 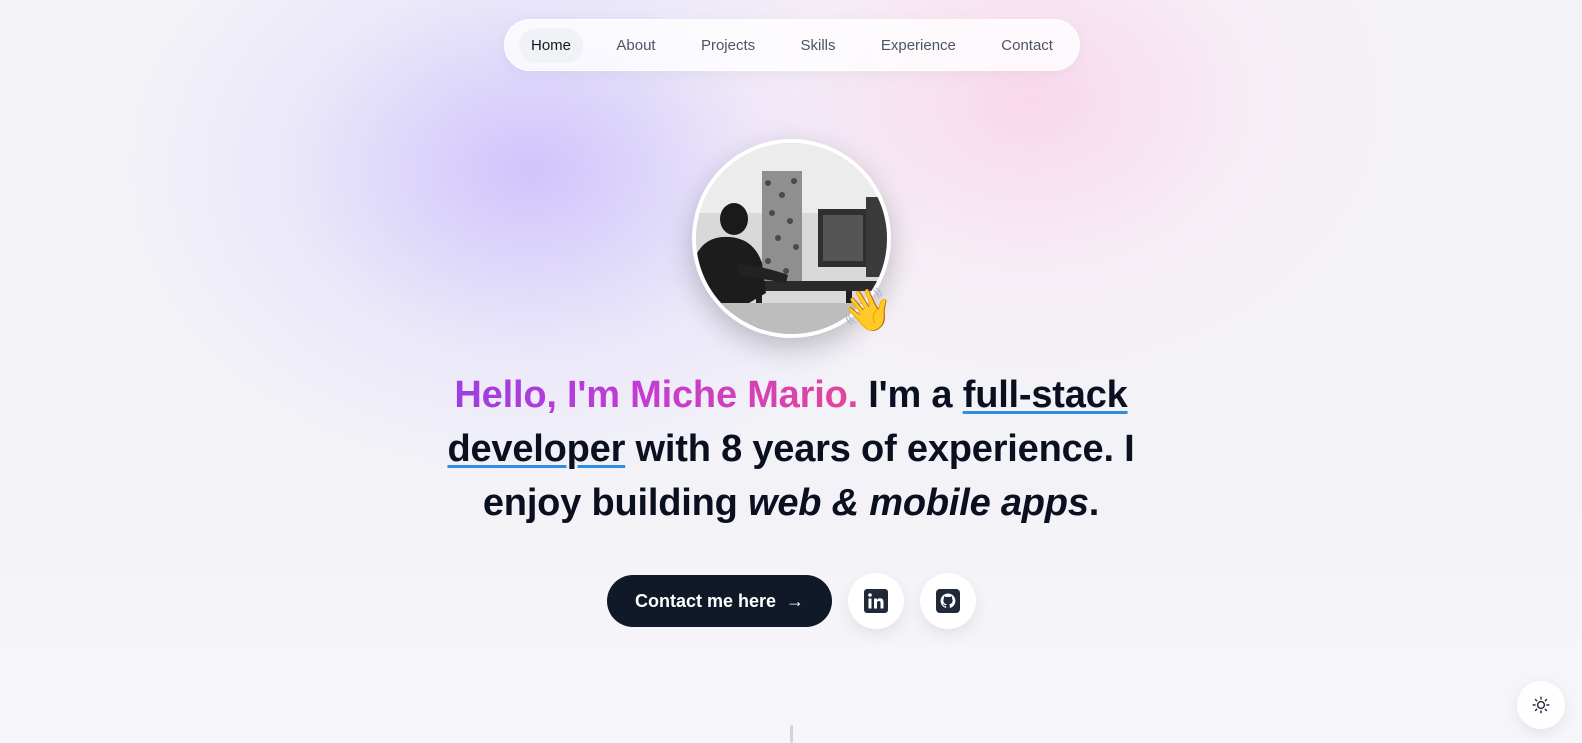 I want to click on focus-text: web & mobile apps, so click(x=918, y=503).